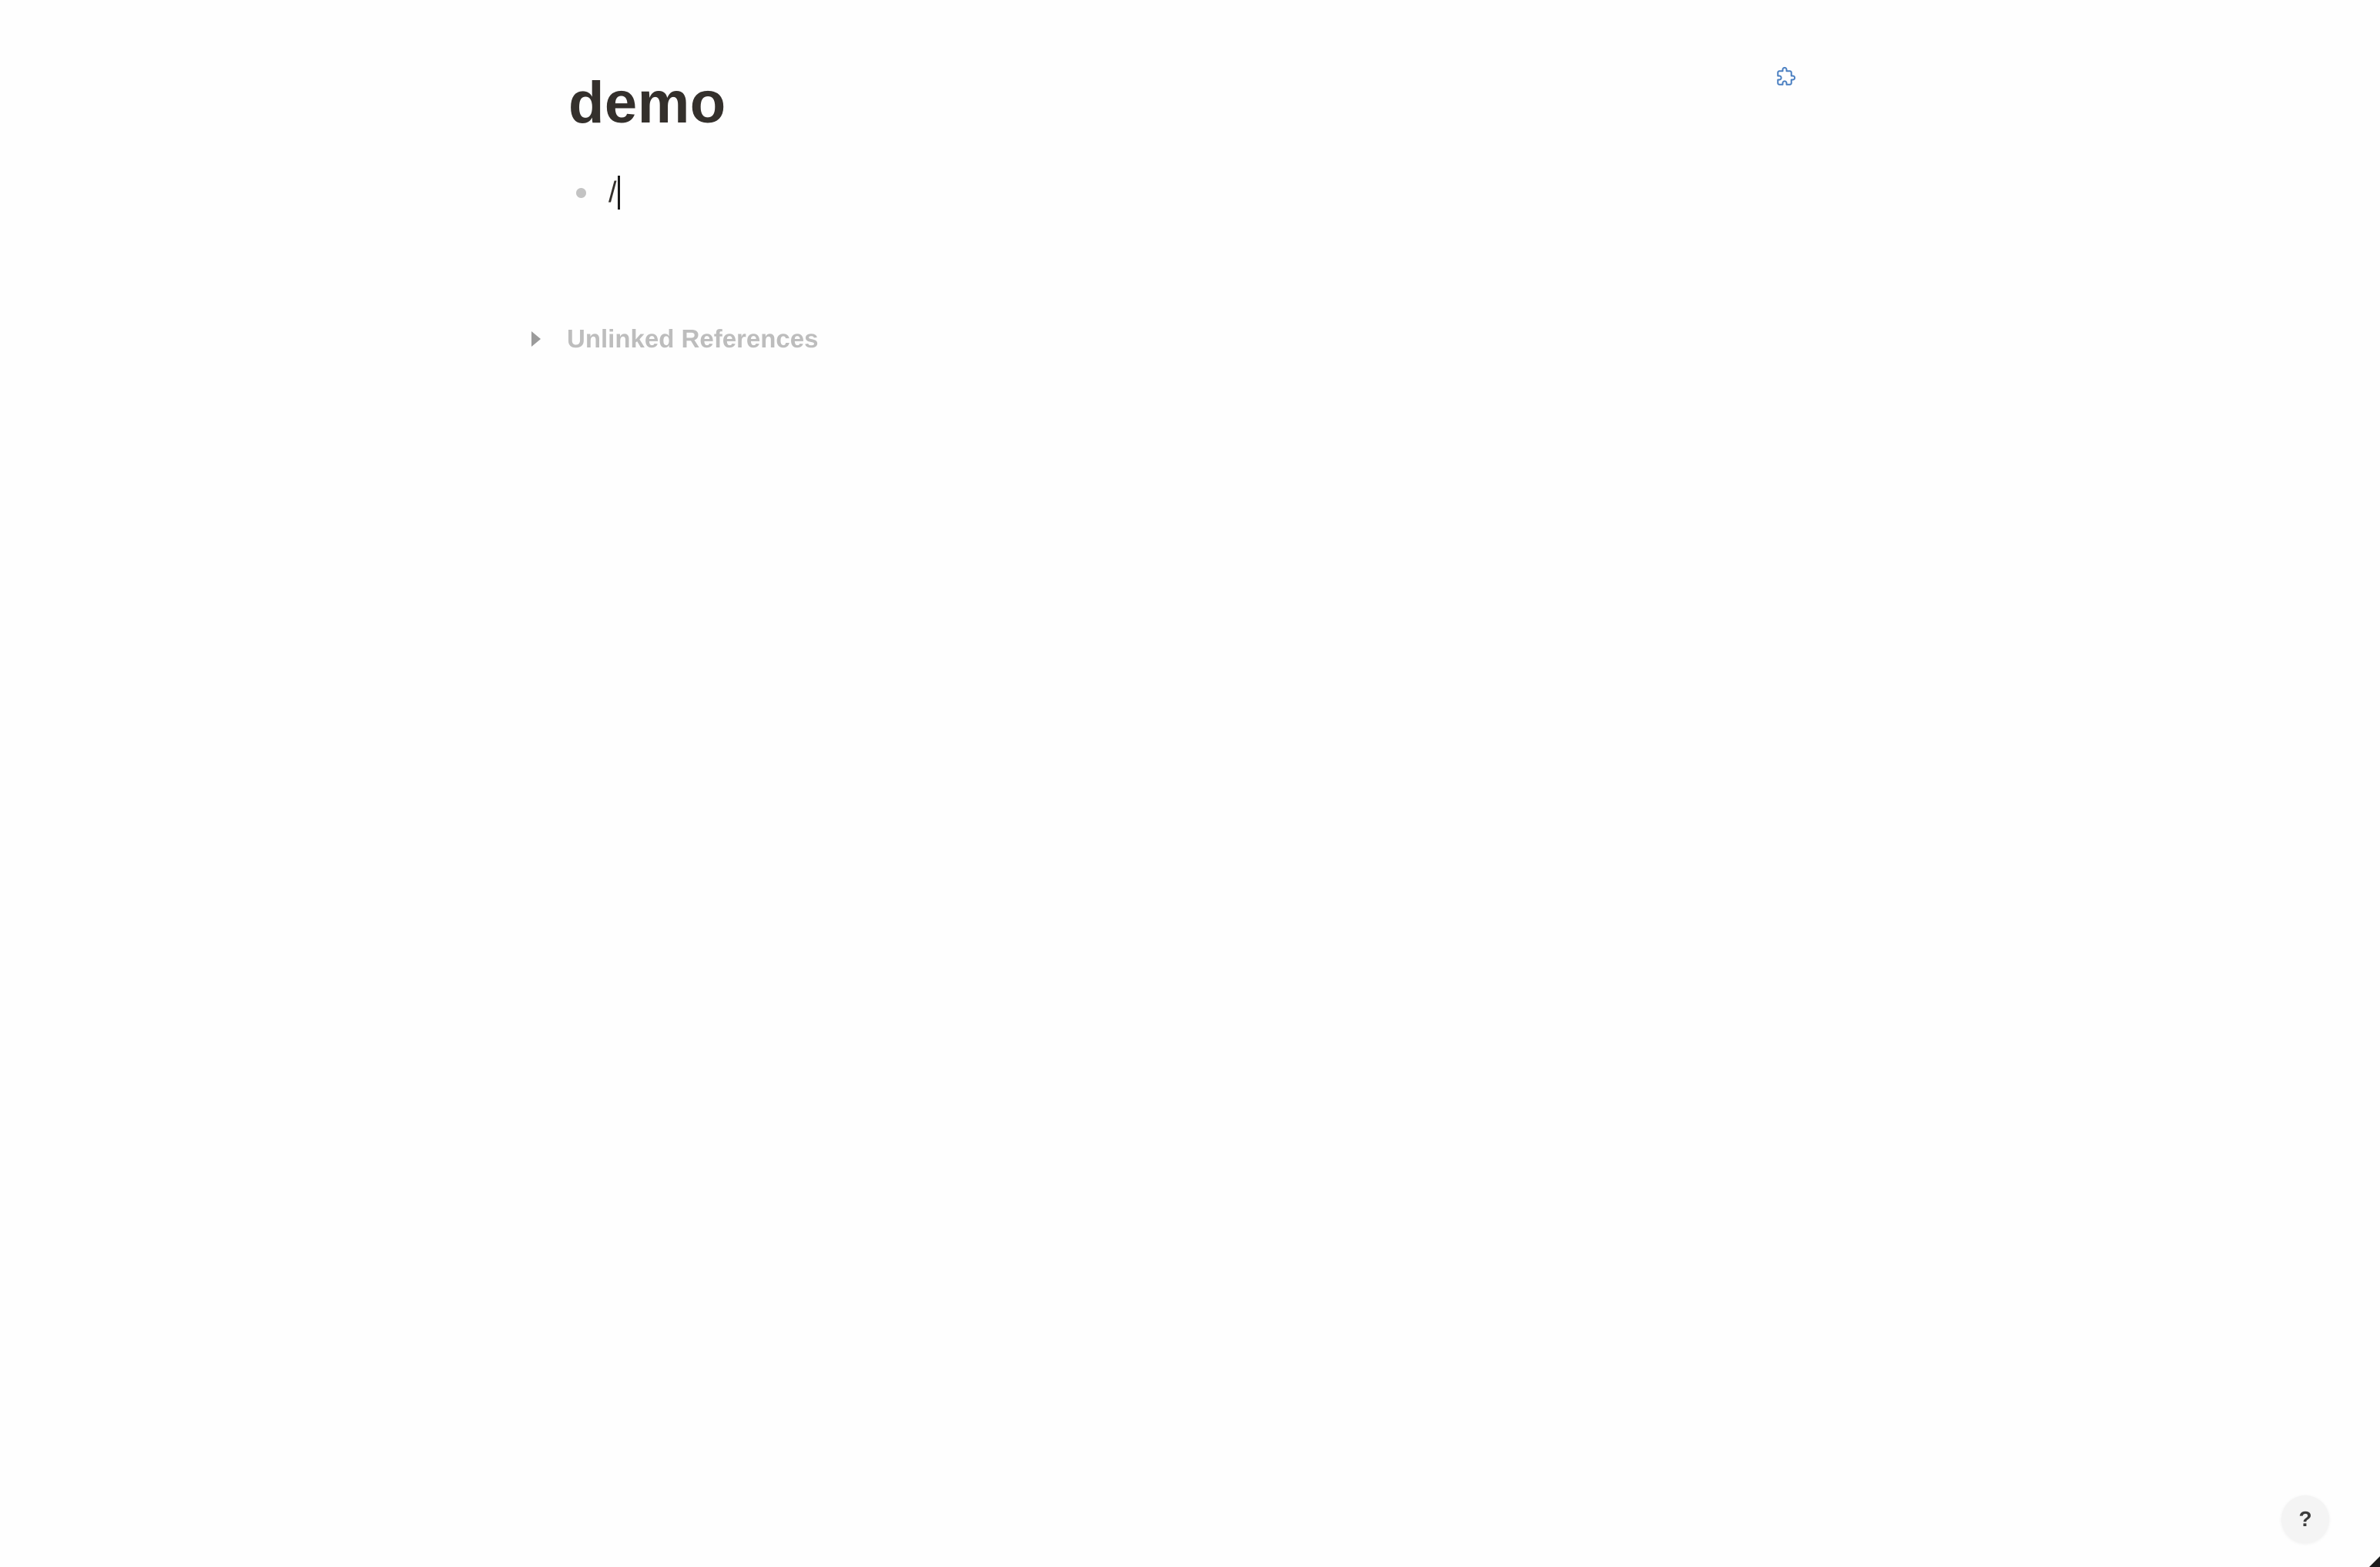 The image size is (2380, 1567). Describe the element at coordinates (647, 103) in the screenshot. I see `page-title: demo` at that location.